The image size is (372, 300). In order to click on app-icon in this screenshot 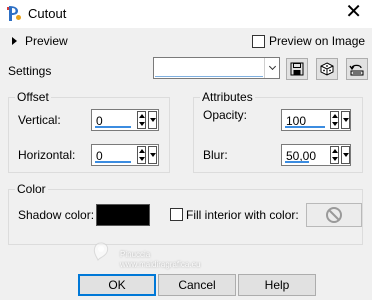, I will do `click(14, 13)`.